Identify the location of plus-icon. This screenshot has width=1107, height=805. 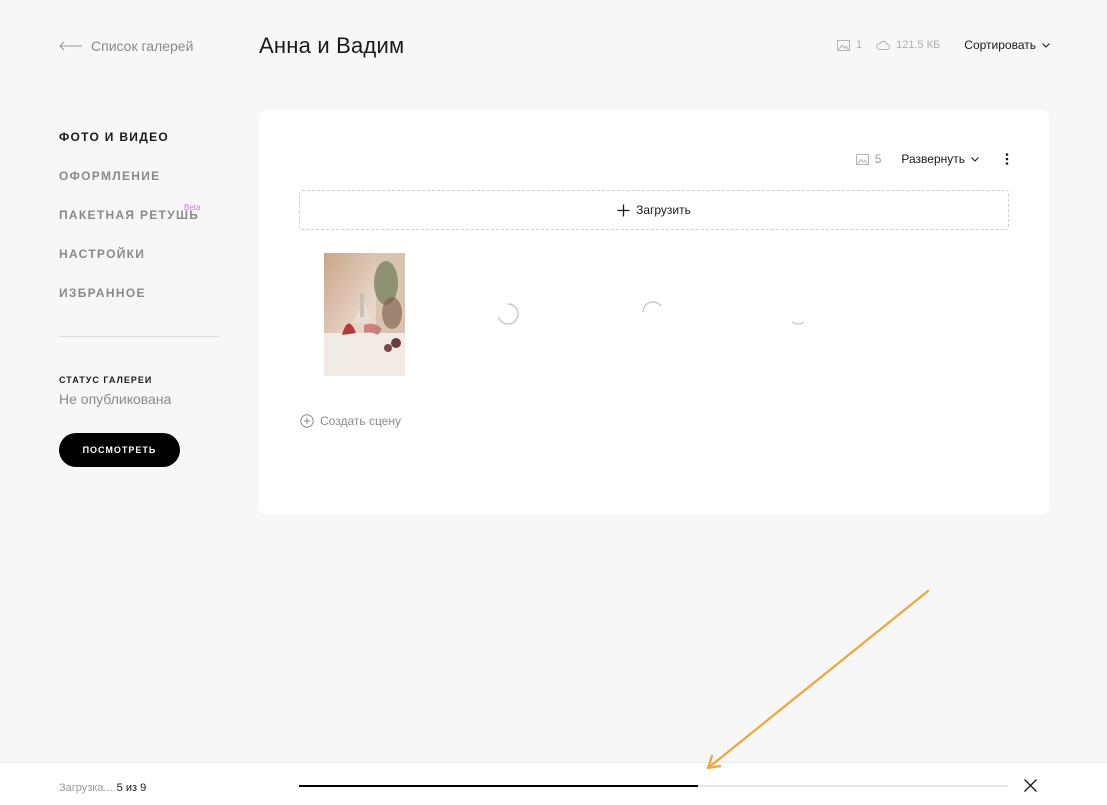
(623, 210).